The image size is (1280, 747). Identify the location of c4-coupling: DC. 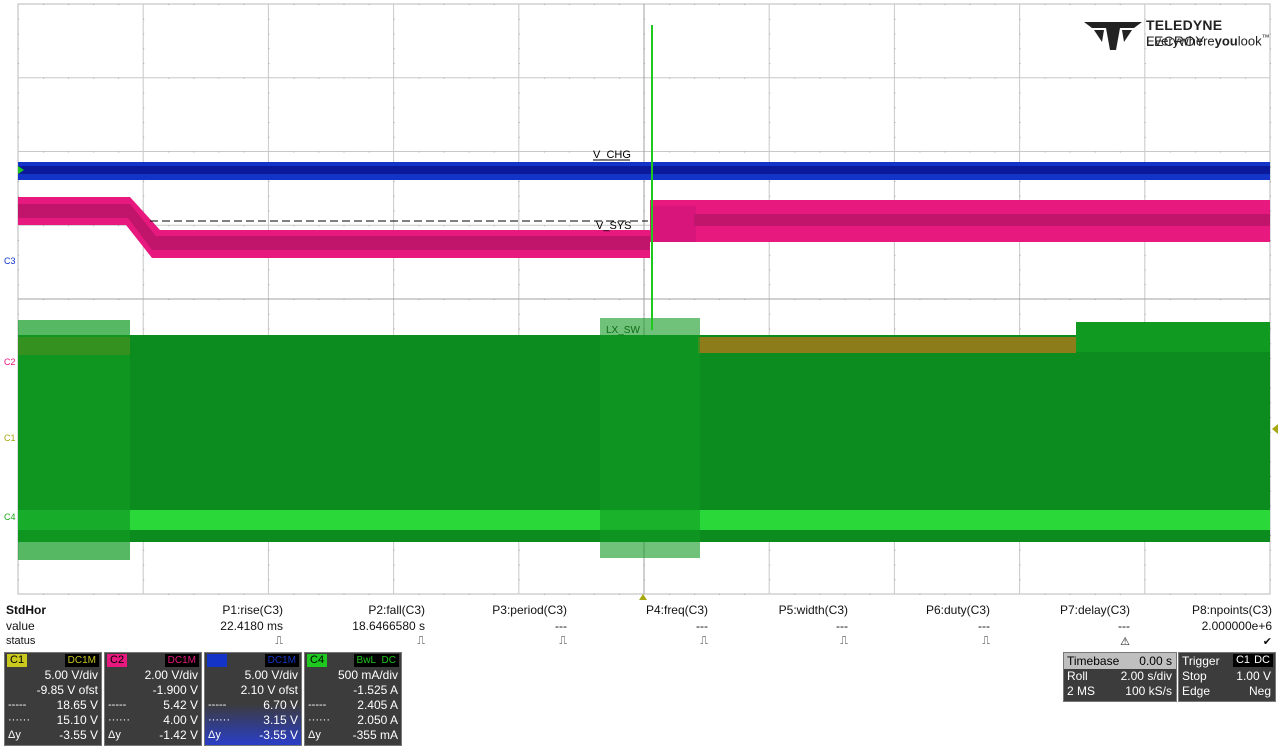
(388, 660).